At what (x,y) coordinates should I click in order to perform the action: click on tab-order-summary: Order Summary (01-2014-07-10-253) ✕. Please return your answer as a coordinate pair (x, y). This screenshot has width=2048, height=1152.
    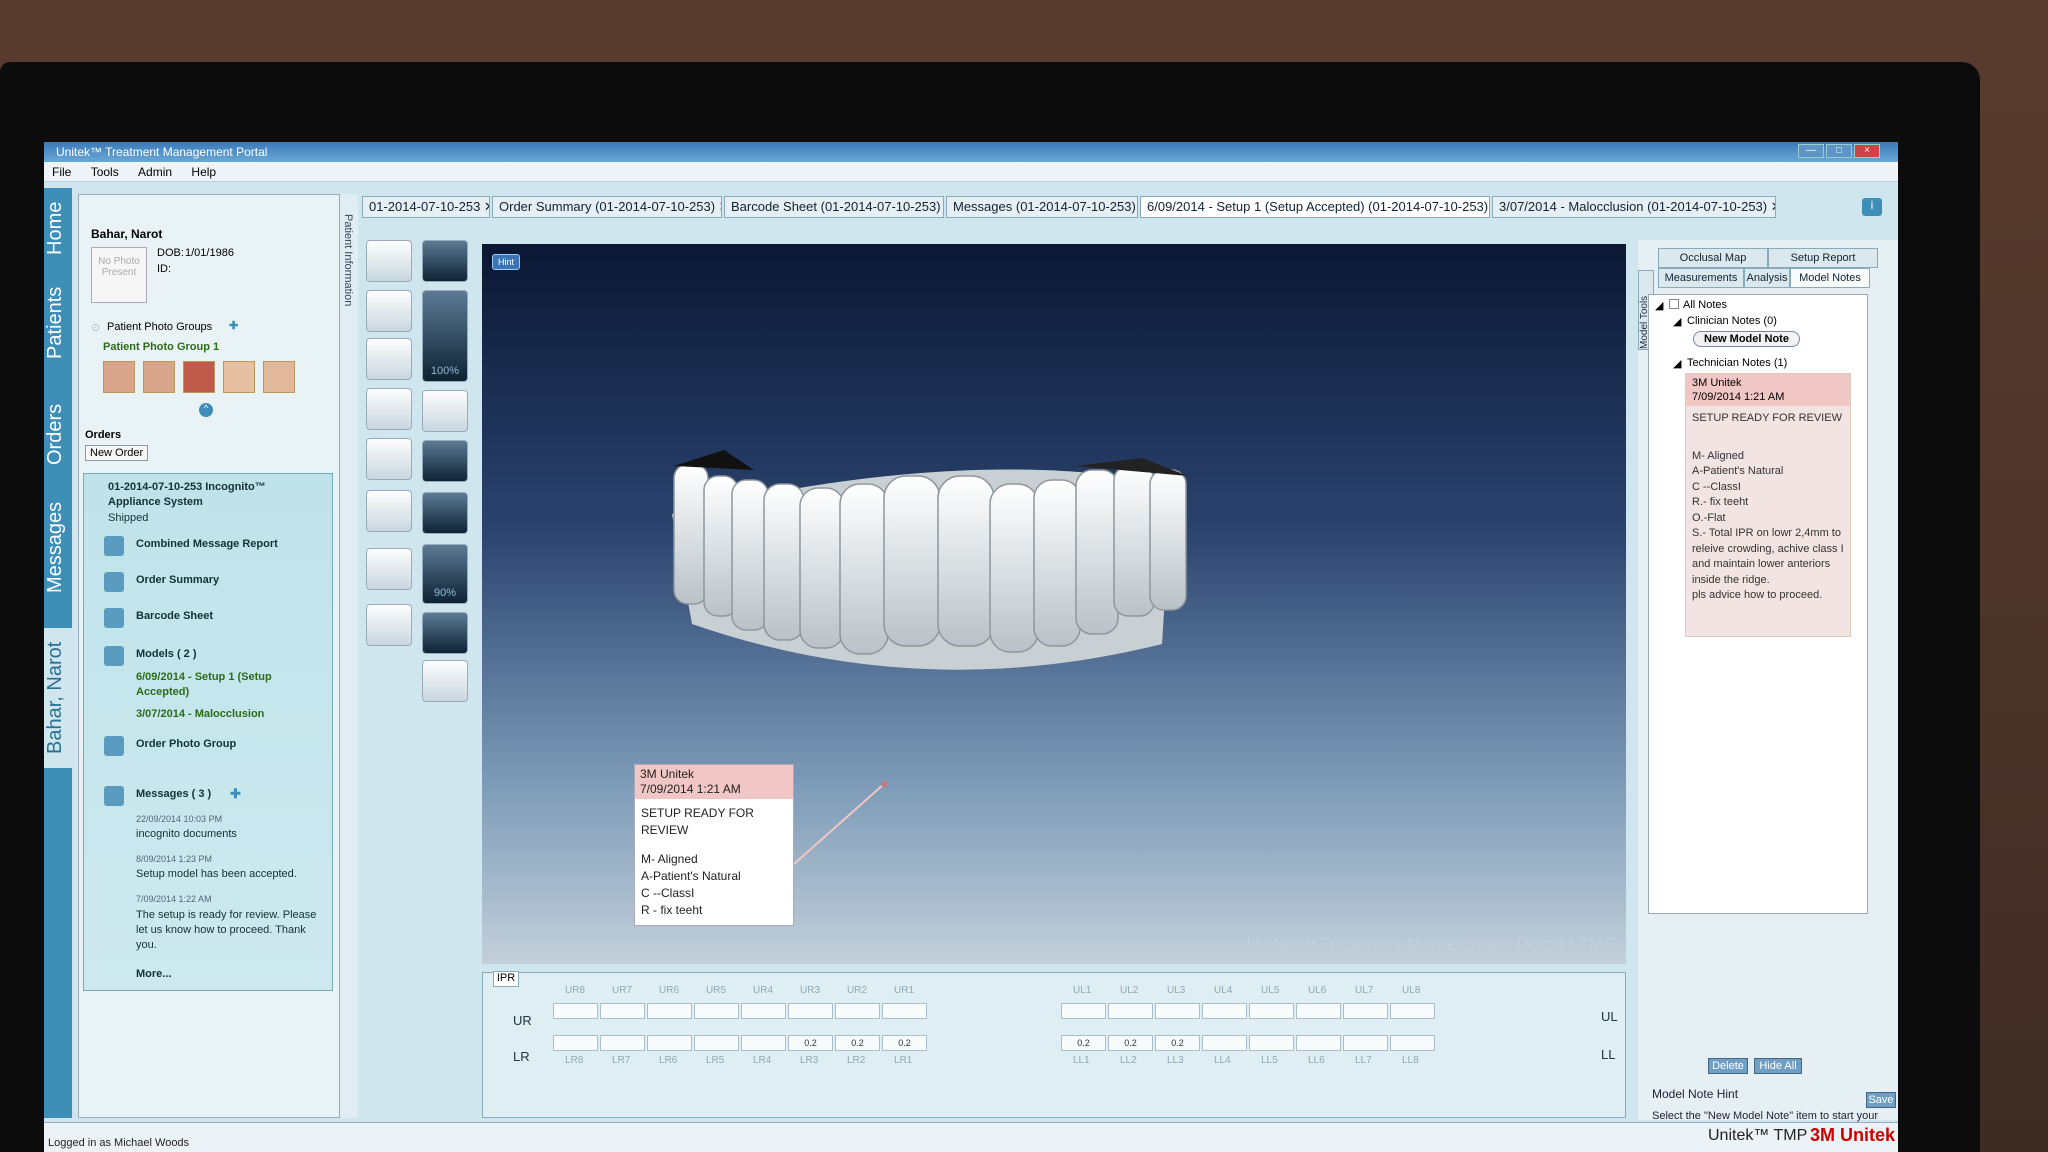
    Looking at the image, I should click on (607, 207).